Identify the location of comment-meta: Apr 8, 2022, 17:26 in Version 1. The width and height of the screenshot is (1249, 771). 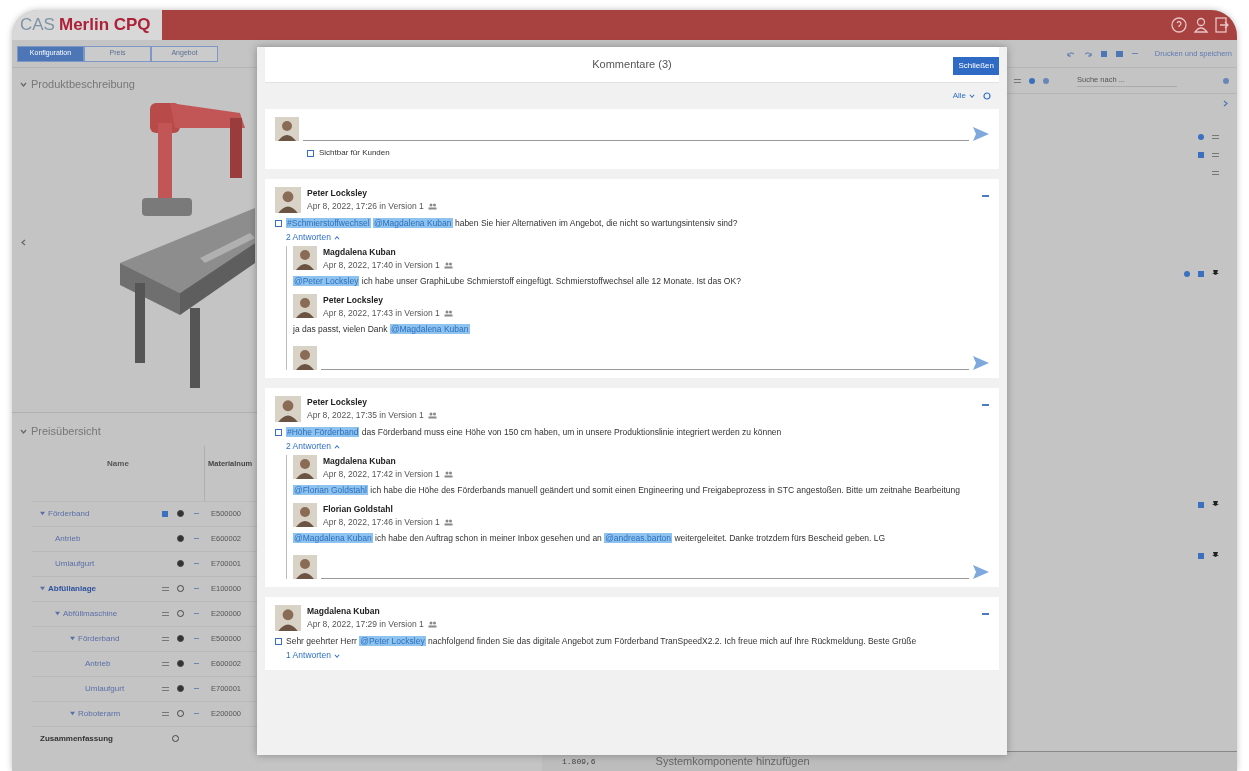
(365, 206).